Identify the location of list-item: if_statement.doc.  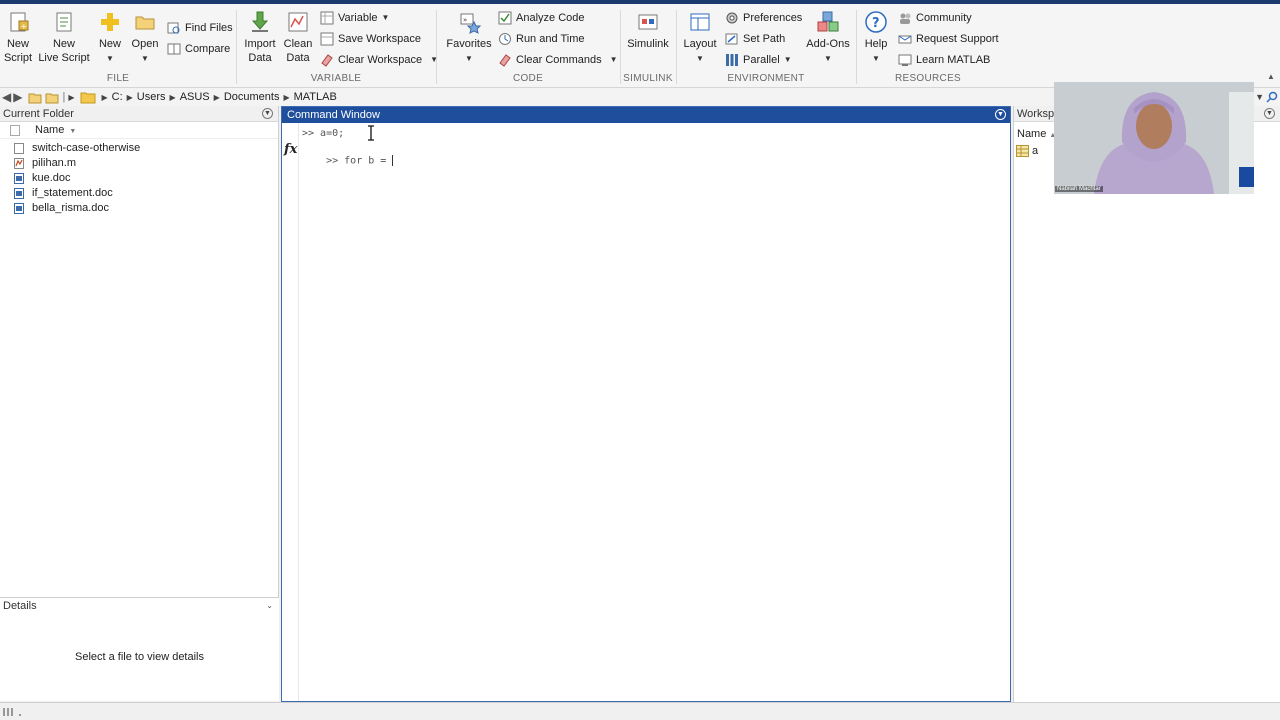
(139, 193).